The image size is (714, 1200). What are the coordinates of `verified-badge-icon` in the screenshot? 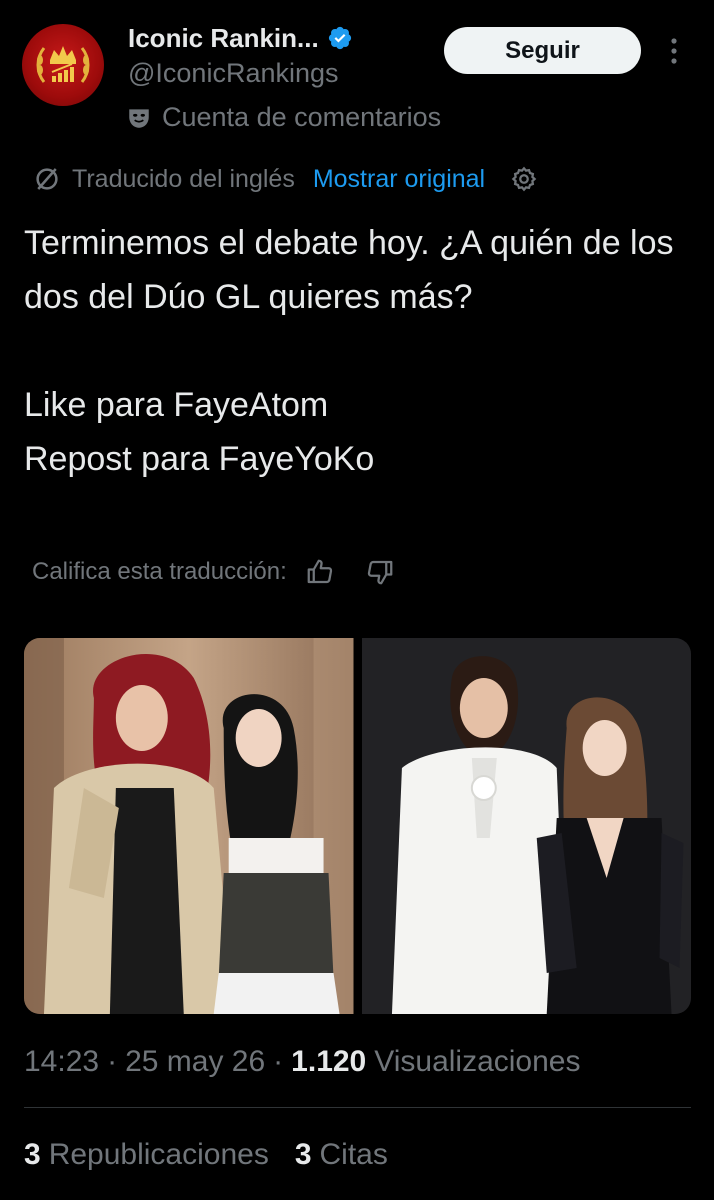 It's located at (339, 38).